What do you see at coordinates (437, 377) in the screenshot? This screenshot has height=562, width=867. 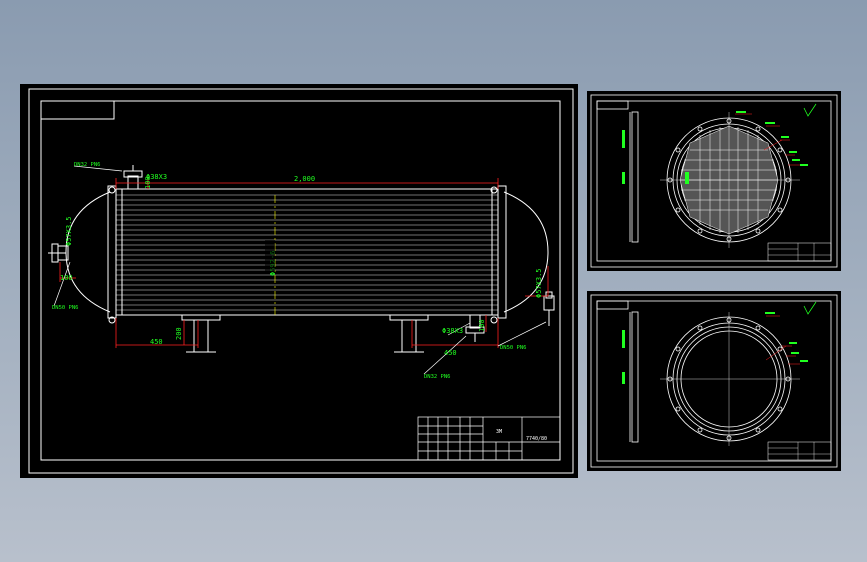 I see `label-nozzle-bottom: DN32 PN6` at bounding box center [437, 377].